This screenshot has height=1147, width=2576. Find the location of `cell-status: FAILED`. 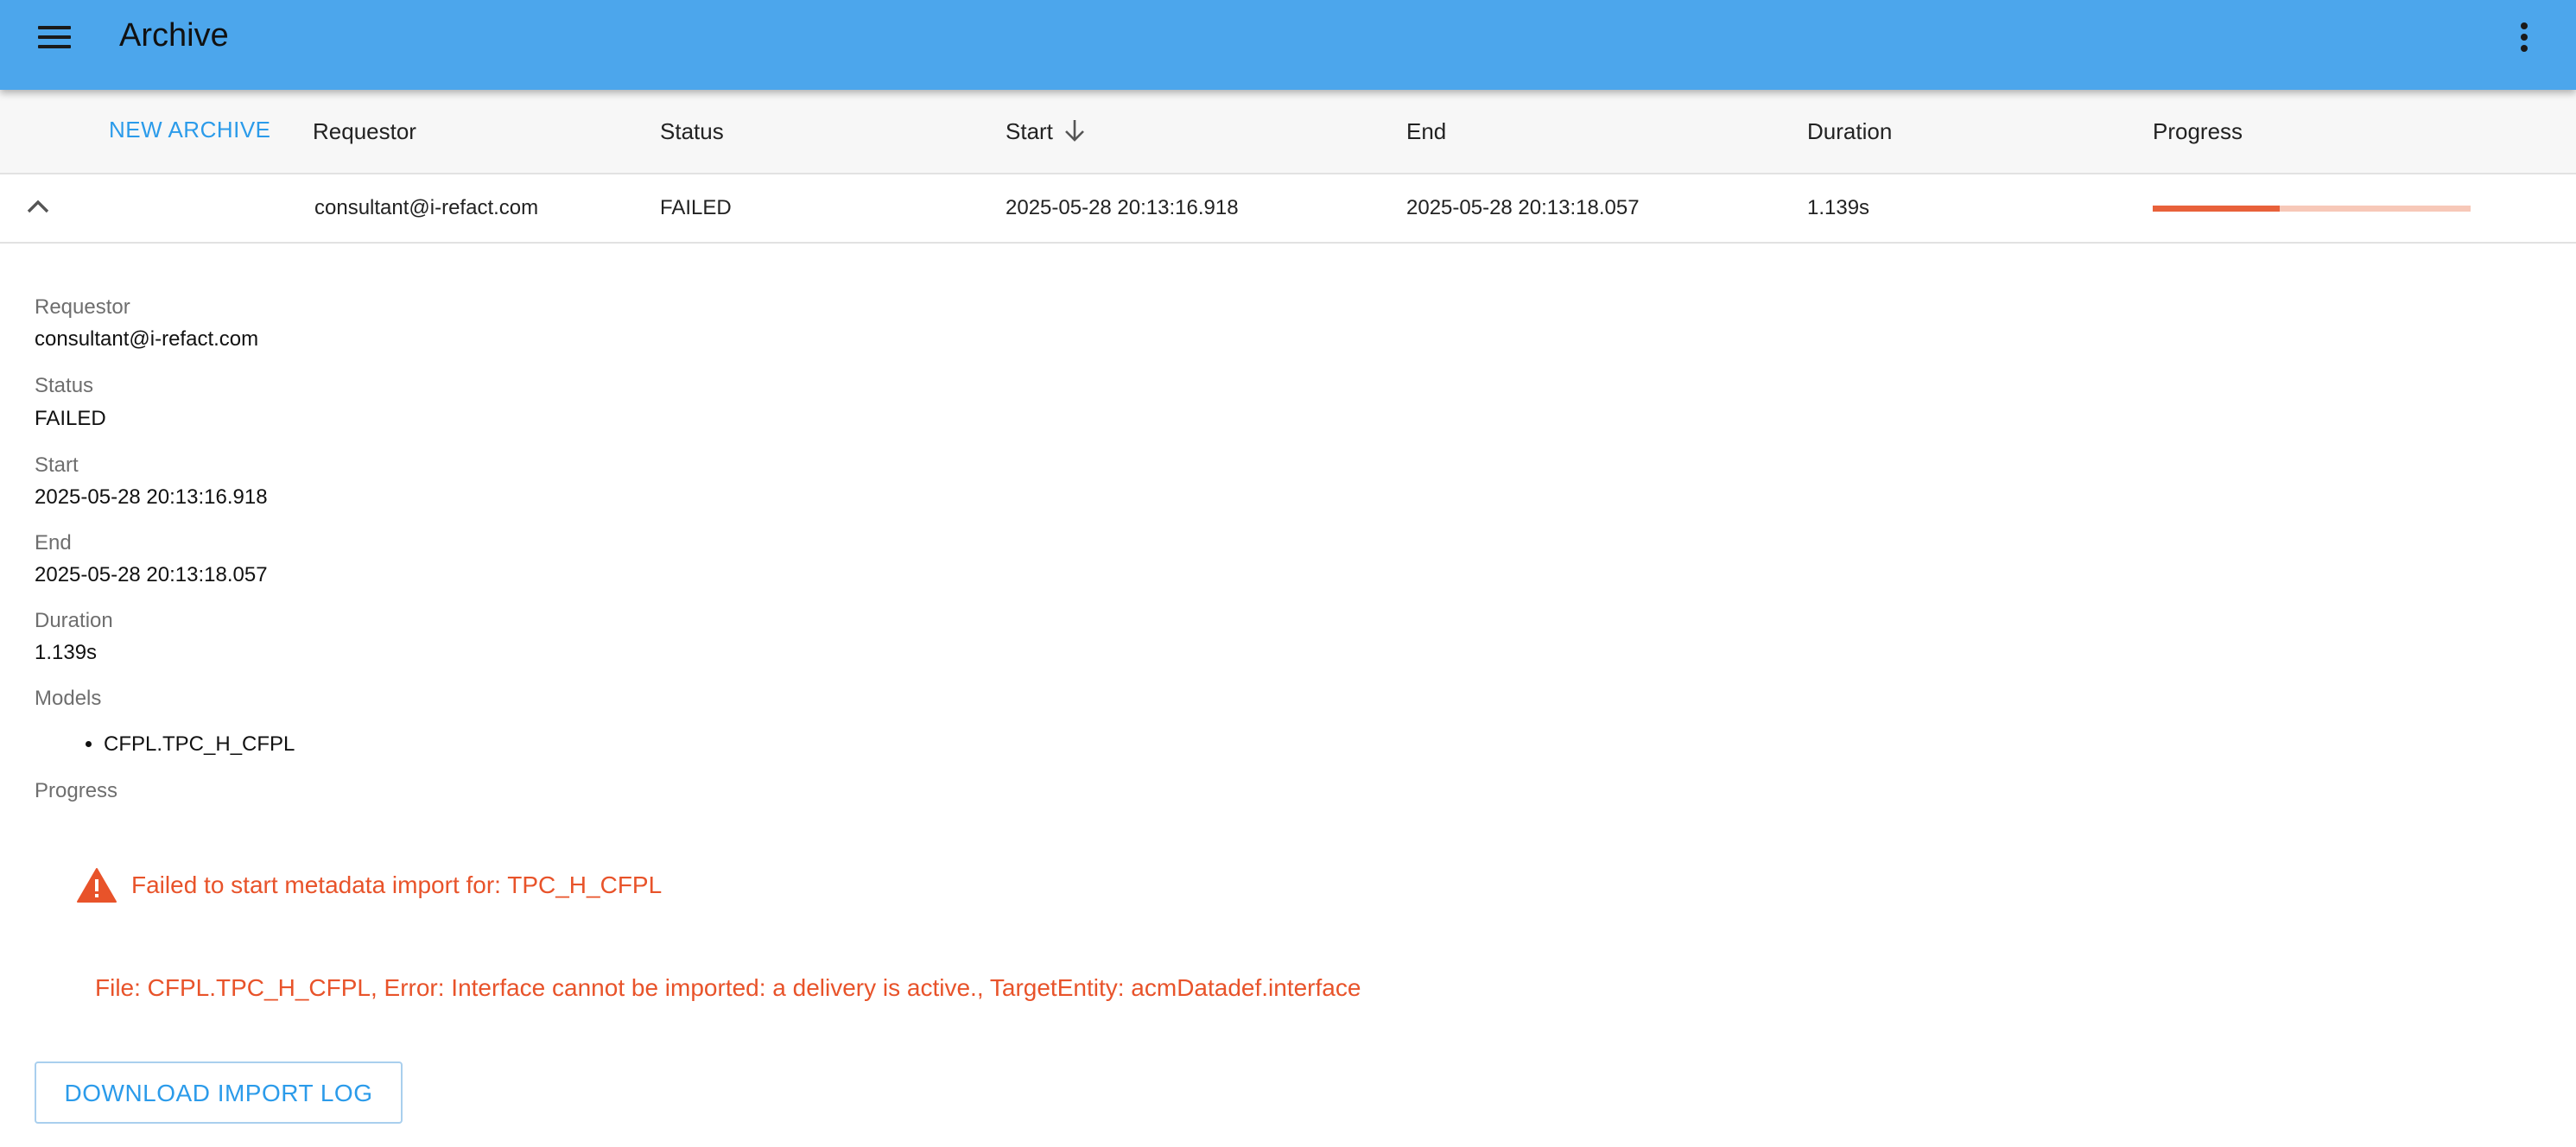

cell-status: FAILED is located at coordinates (696, 207).